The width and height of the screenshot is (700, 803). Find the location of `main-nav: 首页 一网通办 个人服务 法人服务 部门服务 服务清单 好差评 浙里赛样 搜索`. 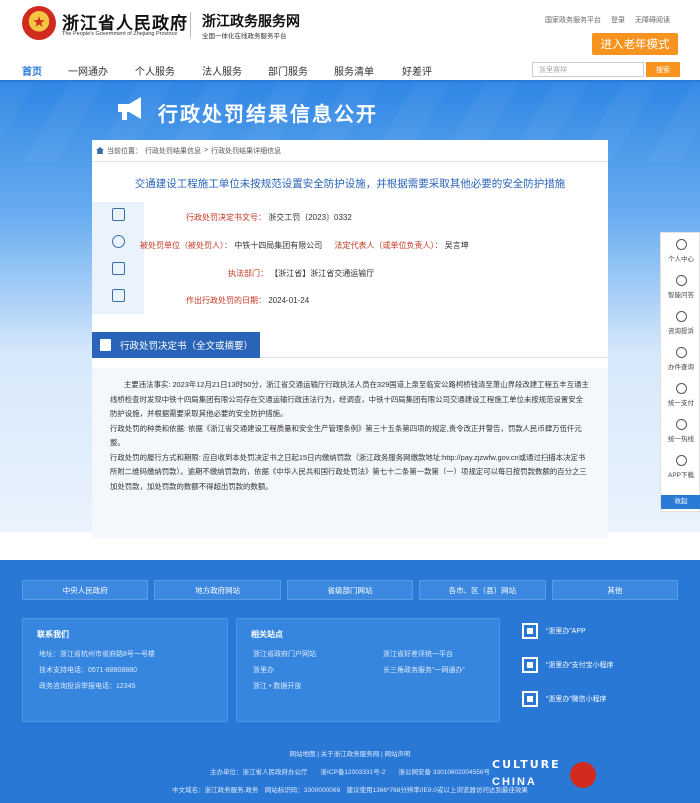

main-nav: 首页 一网通办 个人服务 法人服务 部门服务 服务清单 好差评 浙里赛样 搜索 is located at coordinates (350, 71).